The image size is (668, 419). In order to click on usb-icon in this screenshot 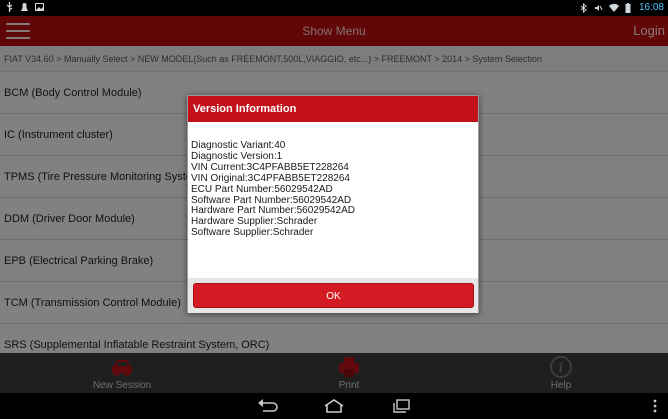, I will do `click(9, 7)`.